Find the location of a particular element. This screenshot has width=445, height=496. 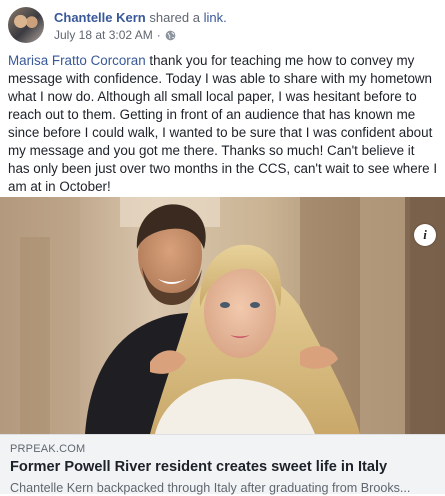

author-avatar is located at coordinates (26, 25).